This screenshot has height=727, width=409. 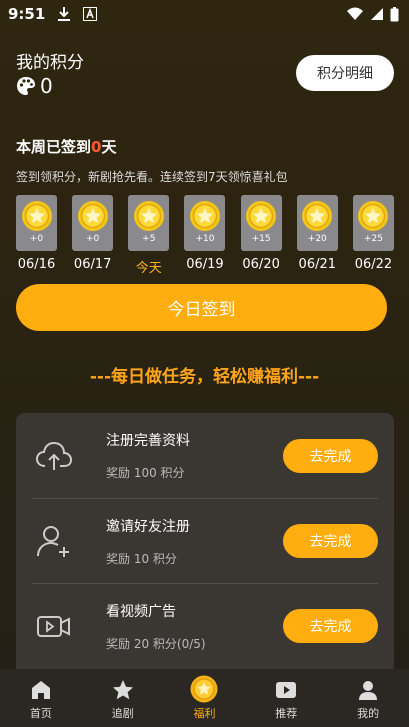 I want to click on checkin-day: +25 06/22, so click(x=373, y=235).